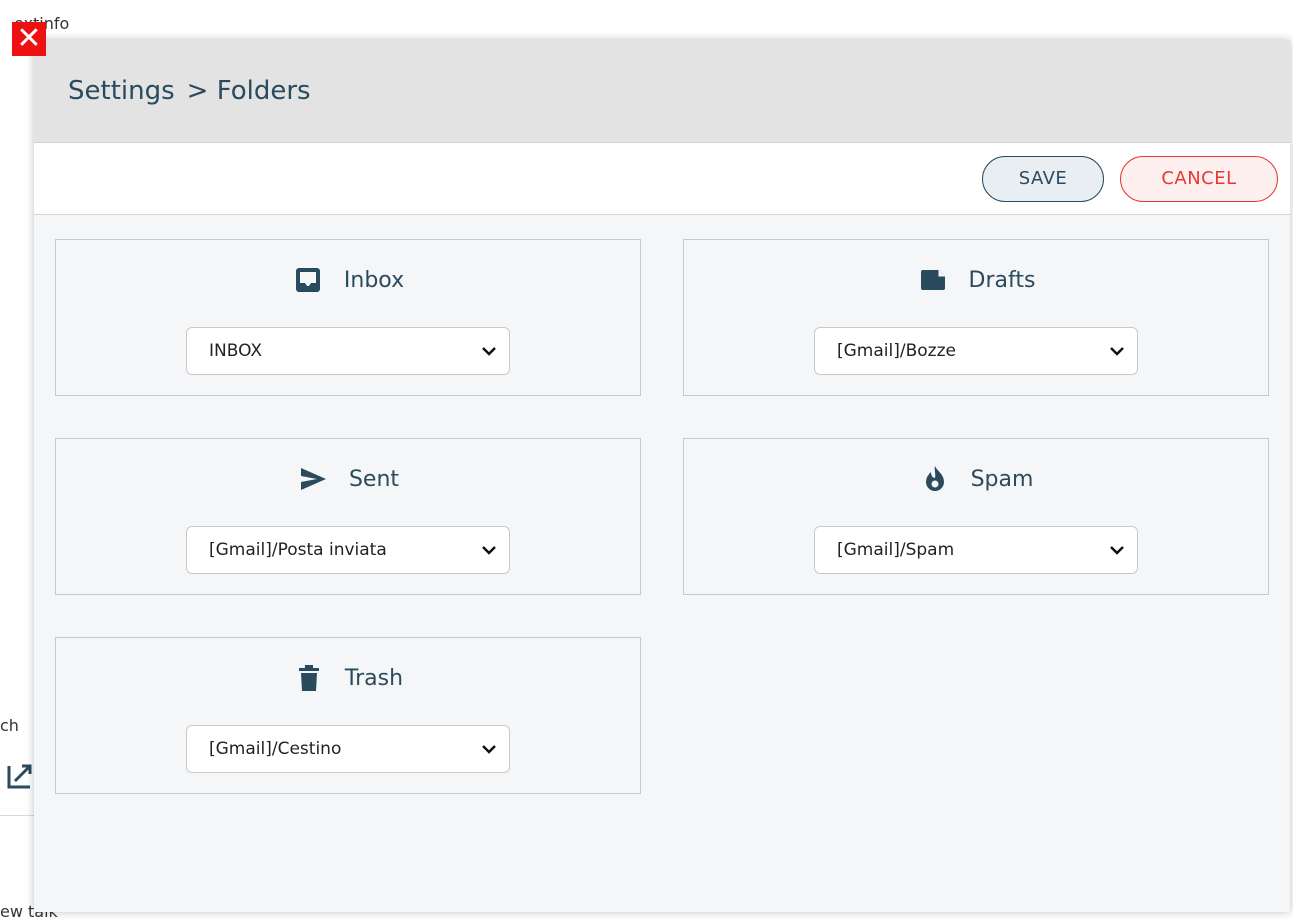  What do you see at coordinates (896, 351) in the screenshot?
I see `select-value: [Gmail]/Bozze` at bounding box center [896, 351].